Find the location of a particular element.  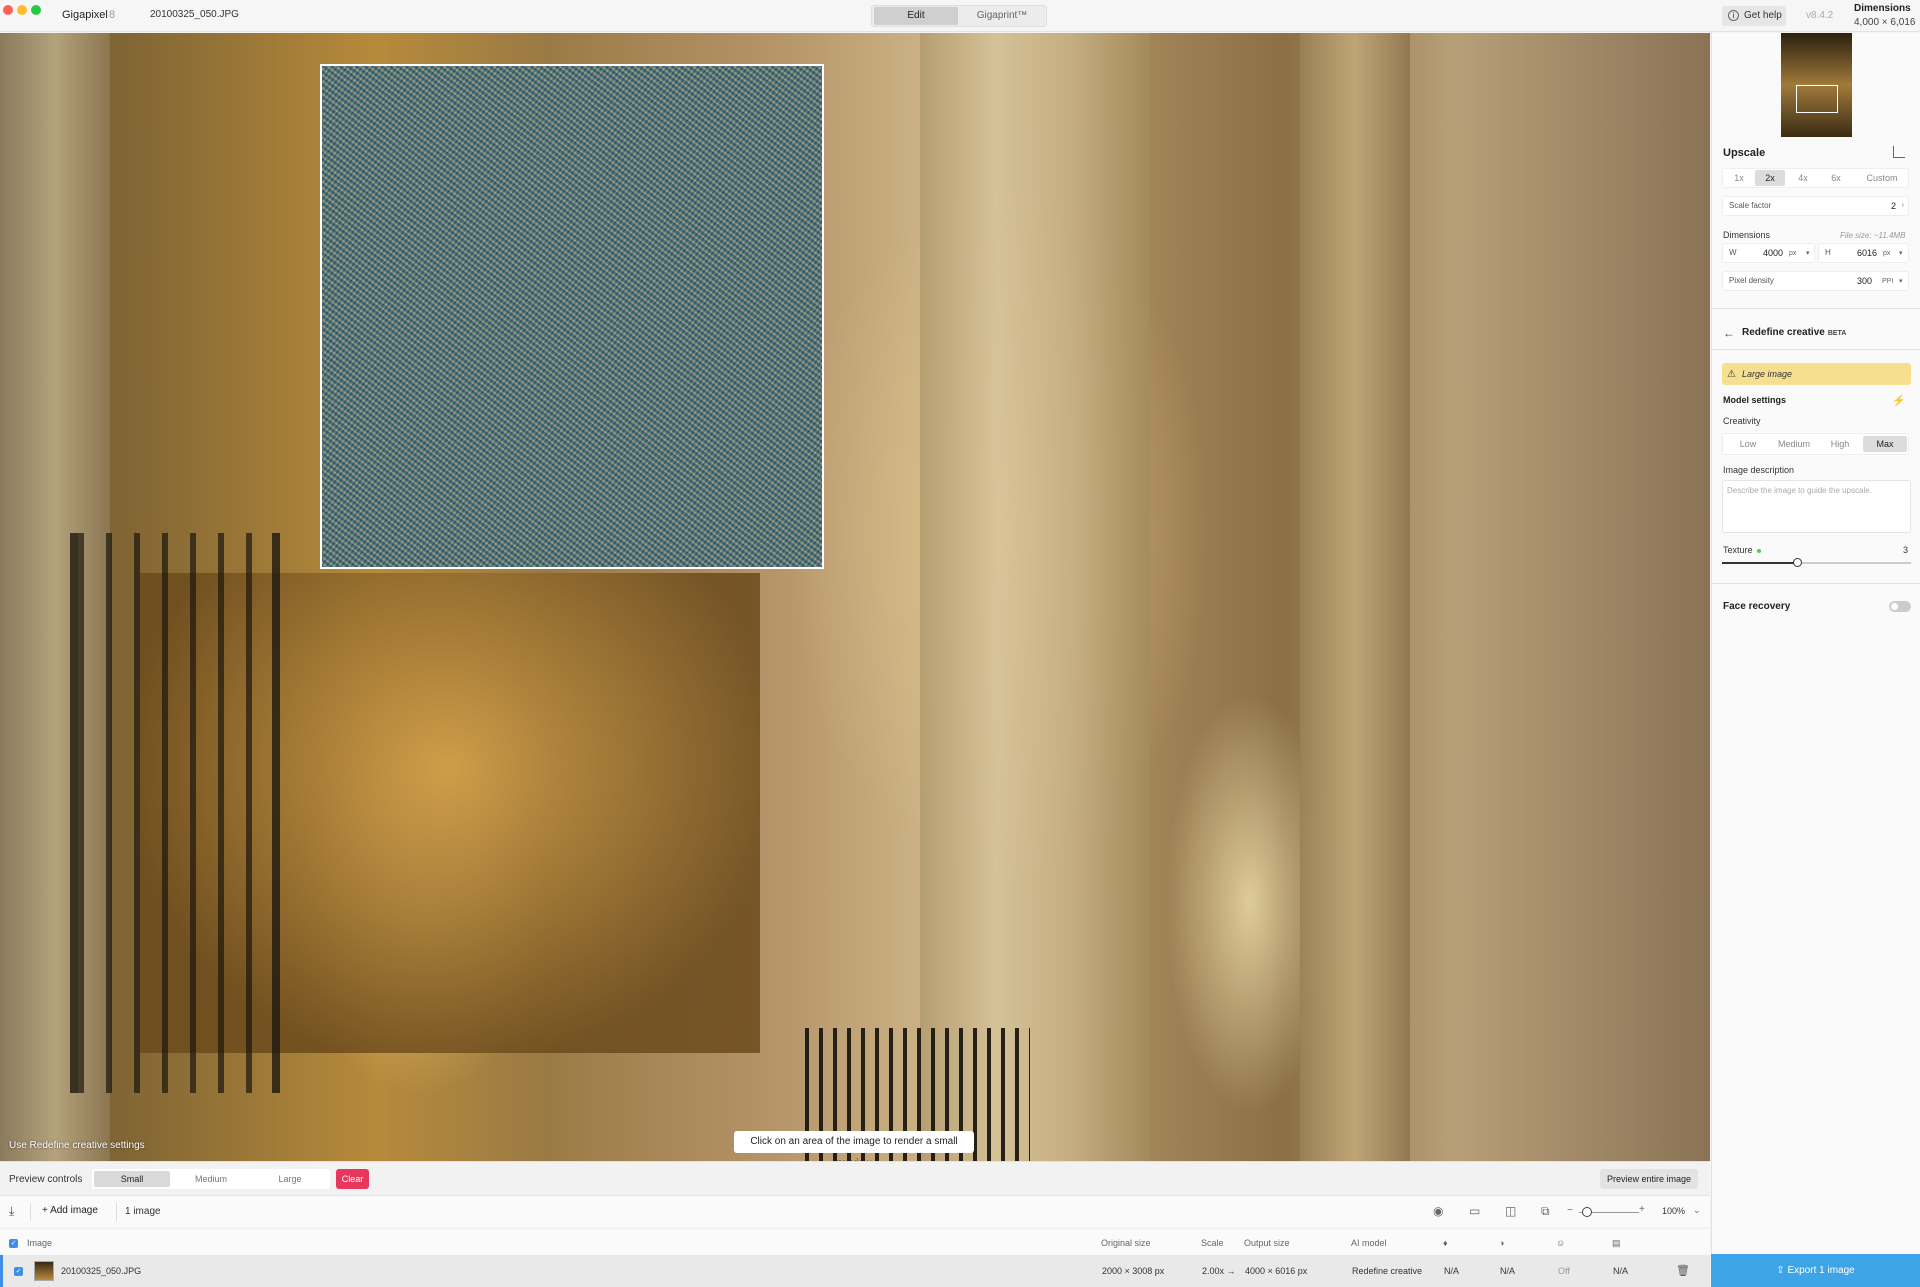

column-image: Image is located at coordinates (39, 1243).